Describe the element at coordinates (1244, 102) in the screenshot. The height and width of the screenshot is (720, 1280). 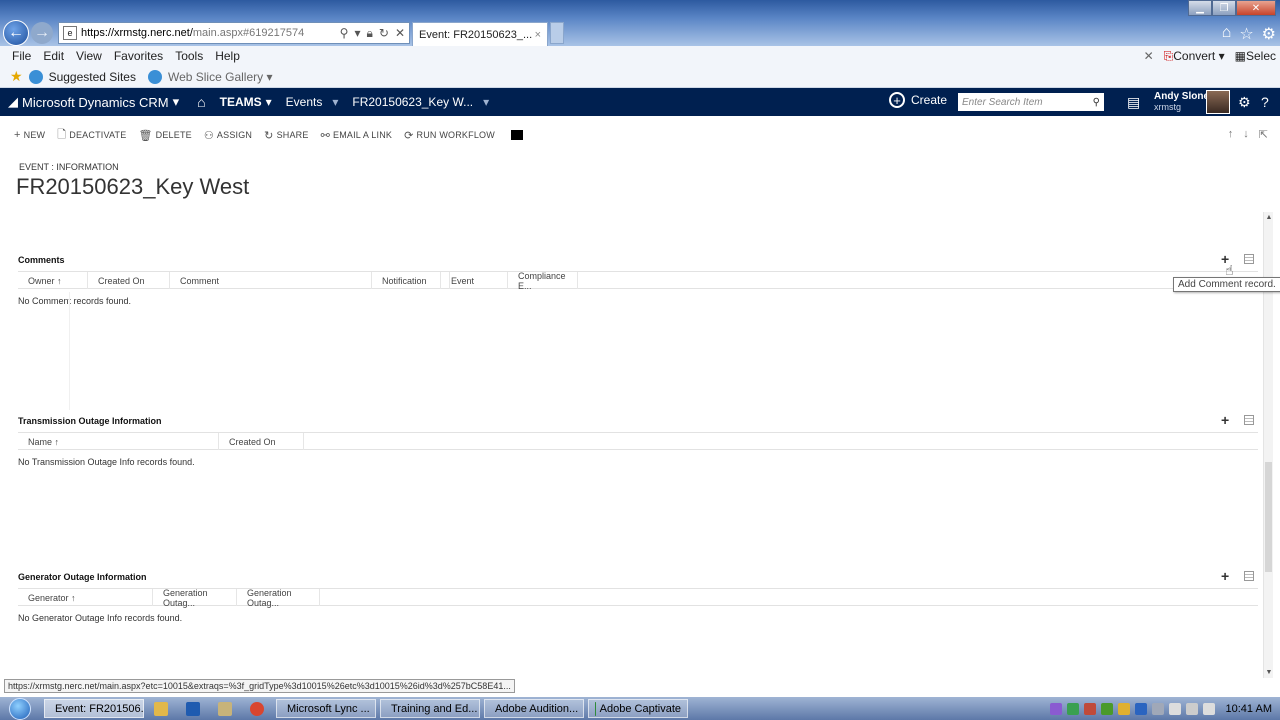
I see `gear-icon: ⚙` at that location.